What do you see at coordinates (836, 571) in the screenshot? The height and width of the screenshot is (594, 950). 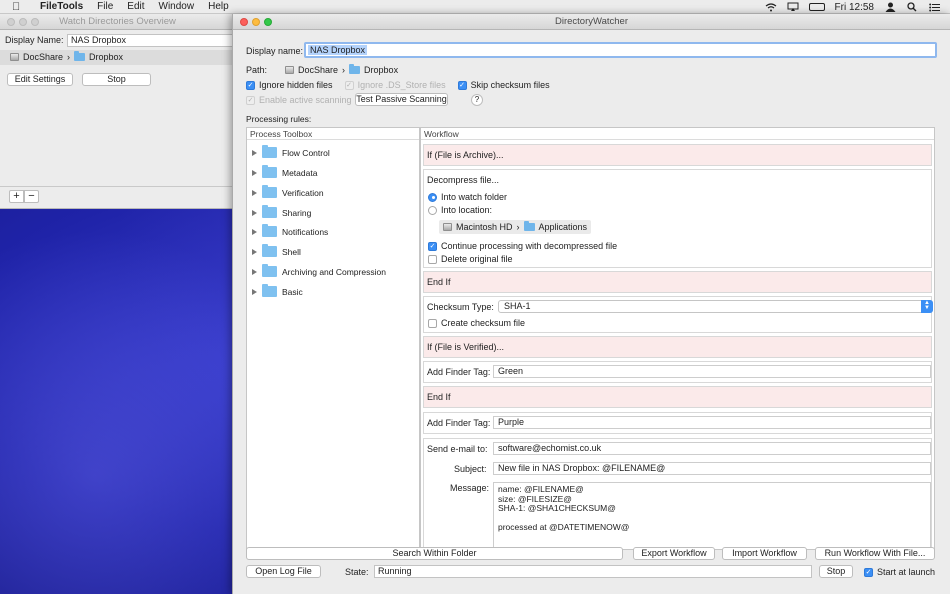 I see `watcher-stop-button: Stop` at bounding box center [836, 571].